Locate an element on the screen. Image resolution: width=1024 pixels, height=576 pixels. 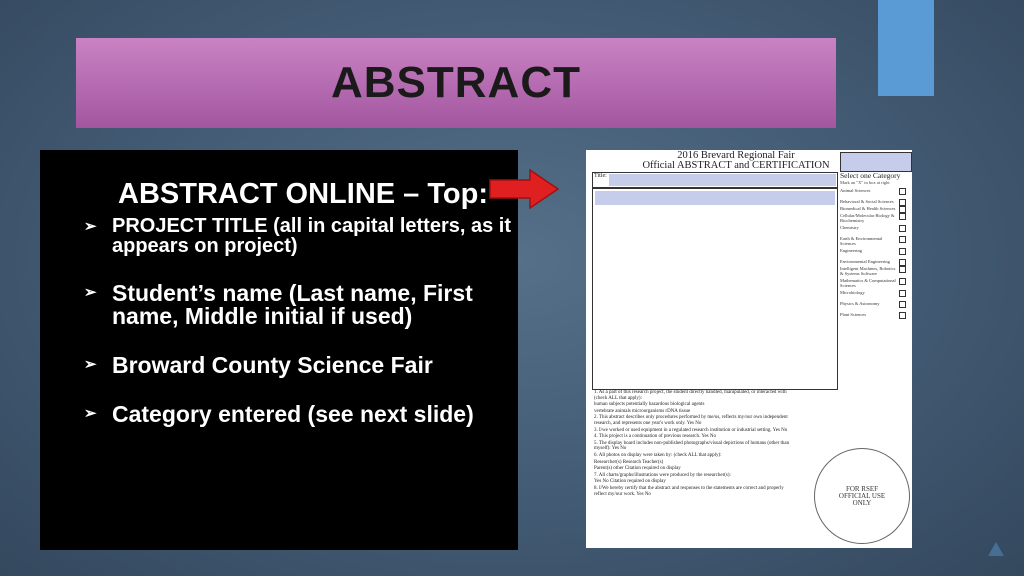
category-label: Earth & Environmental Sciences is located at coordinates (861, 241).